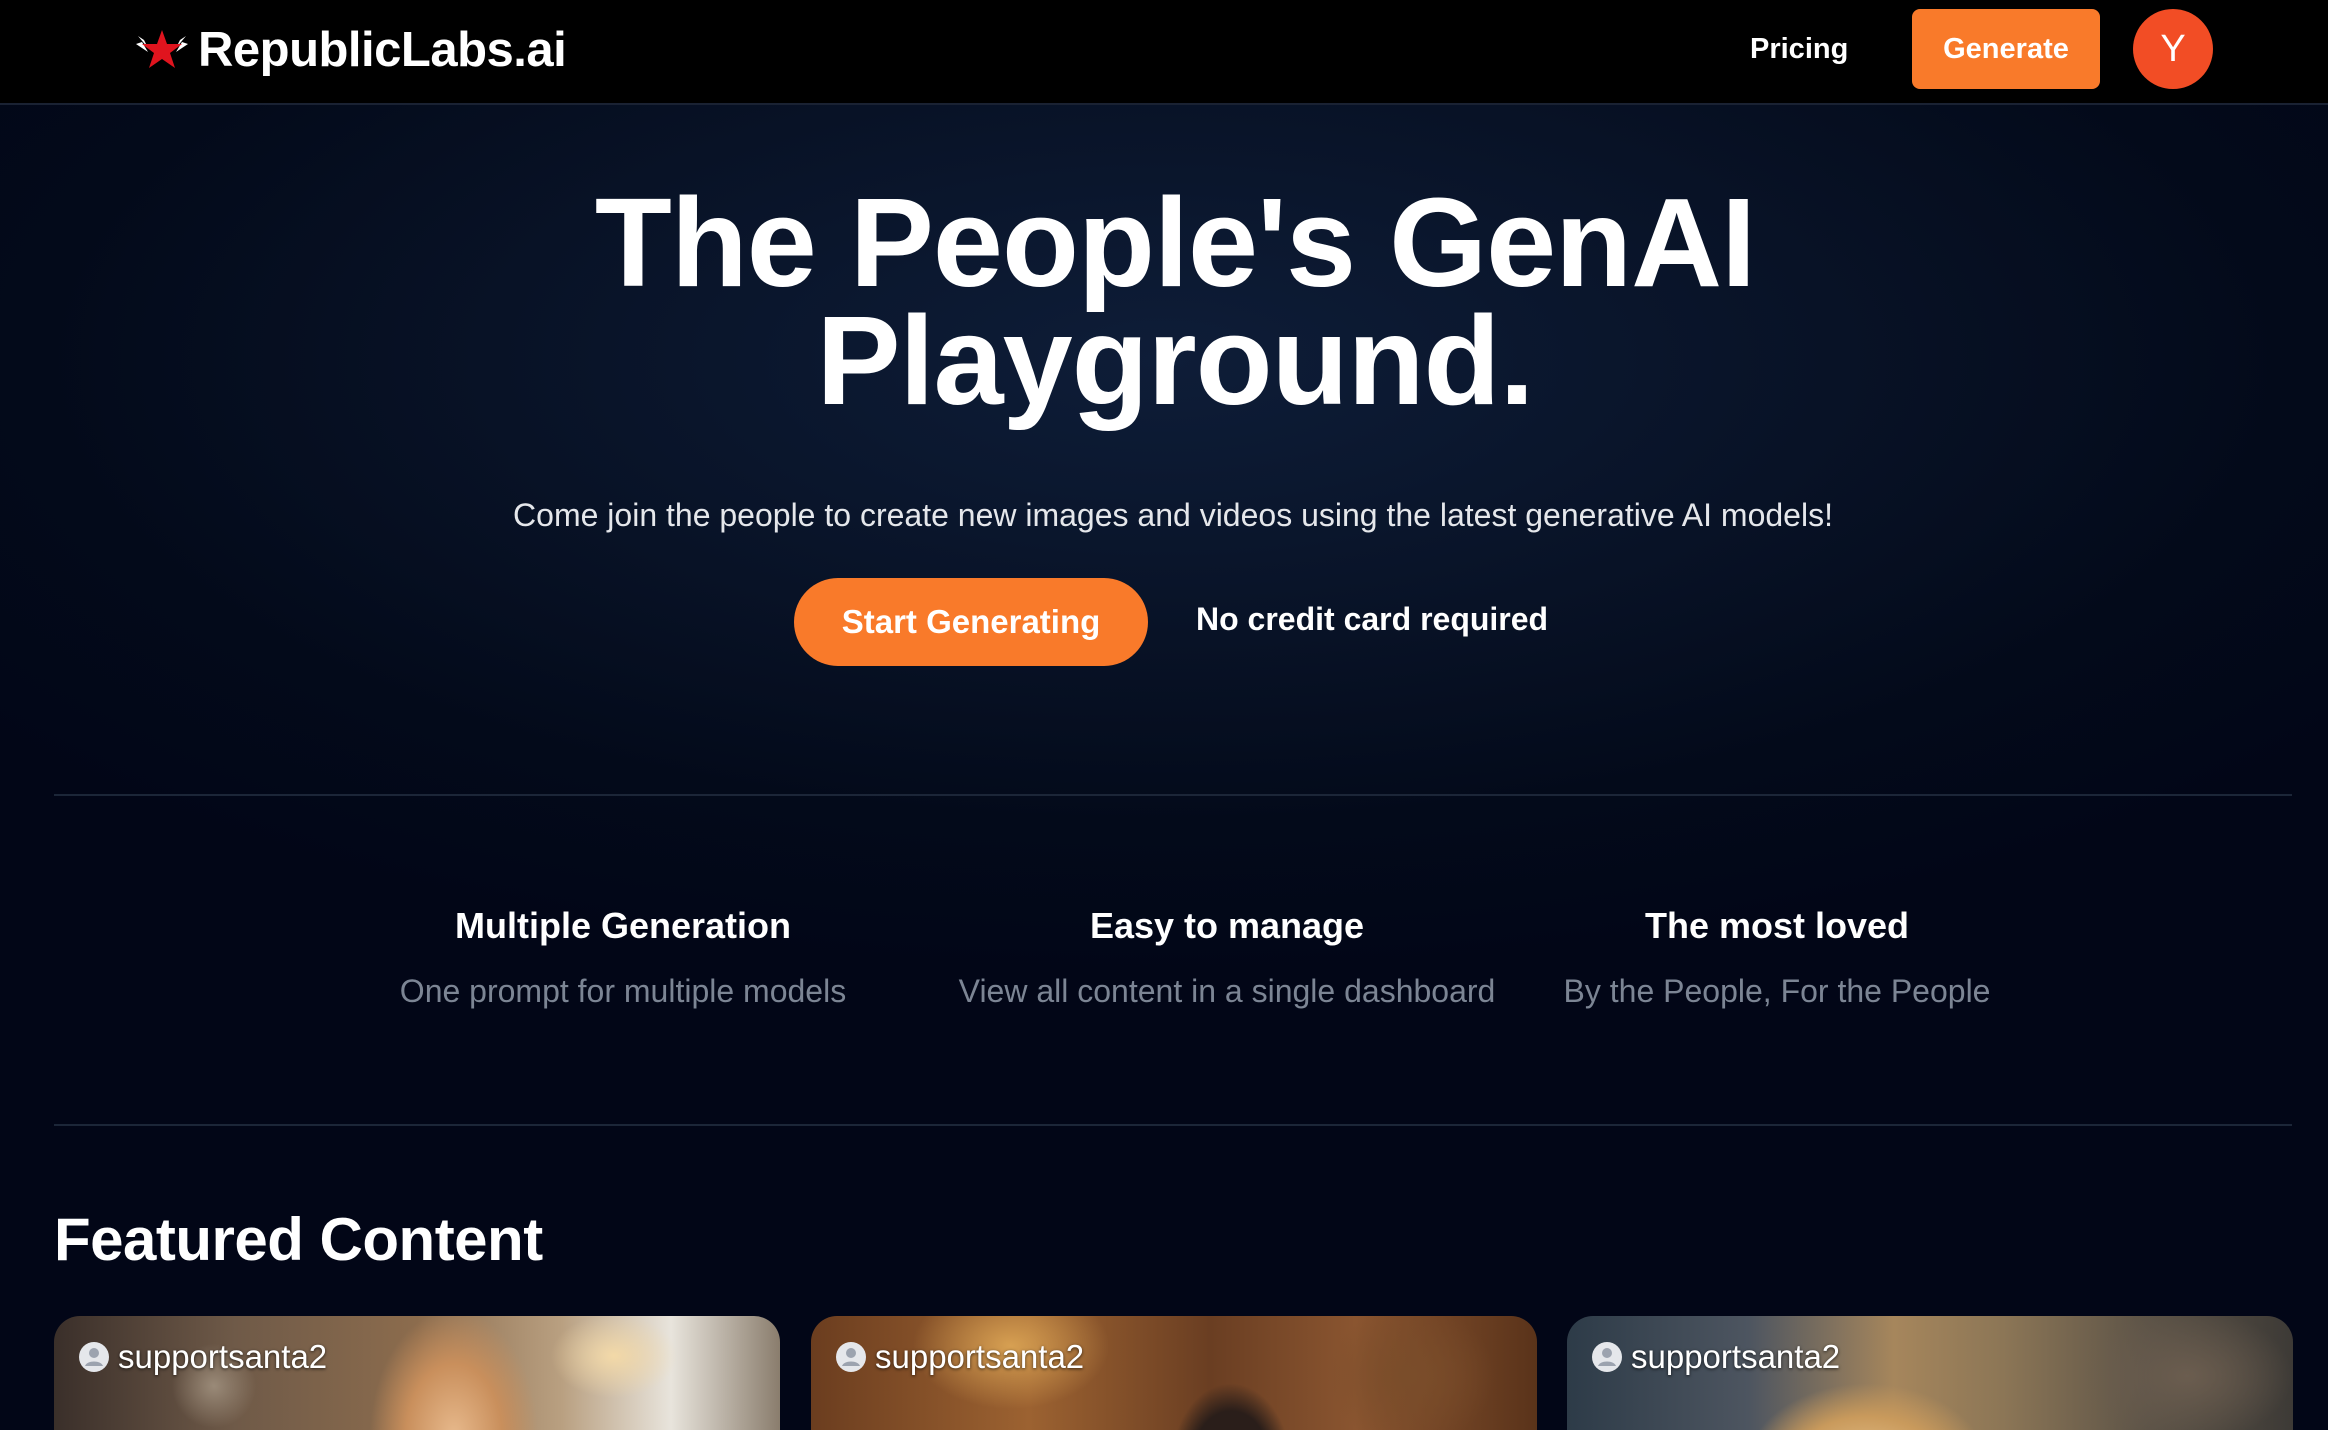  I want to click on feature-title: Multiple Generation, so click(623, 925).